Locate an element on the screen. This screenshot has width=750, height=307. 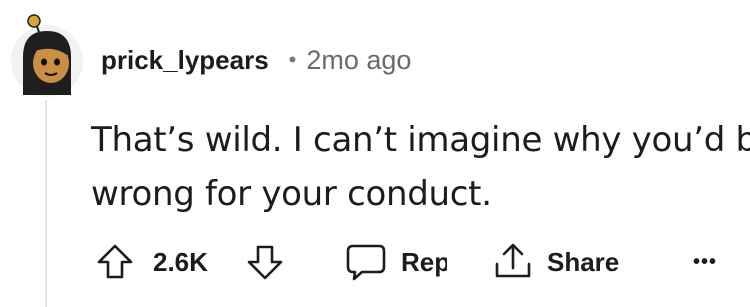
share-icon is located at coordinates (513, 260).